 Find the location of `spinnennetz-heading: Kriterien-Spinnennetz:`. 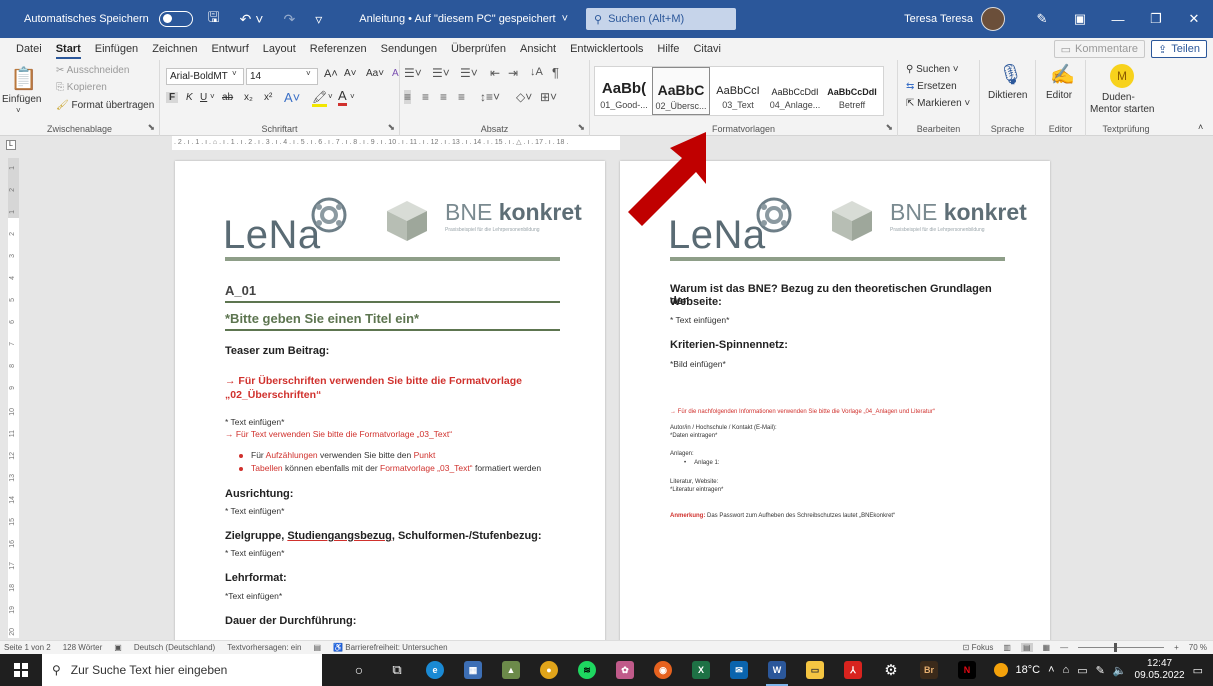

spinnennetz-heading: Kriterien-Spinnennetz: is located at coordinates (837, 345).